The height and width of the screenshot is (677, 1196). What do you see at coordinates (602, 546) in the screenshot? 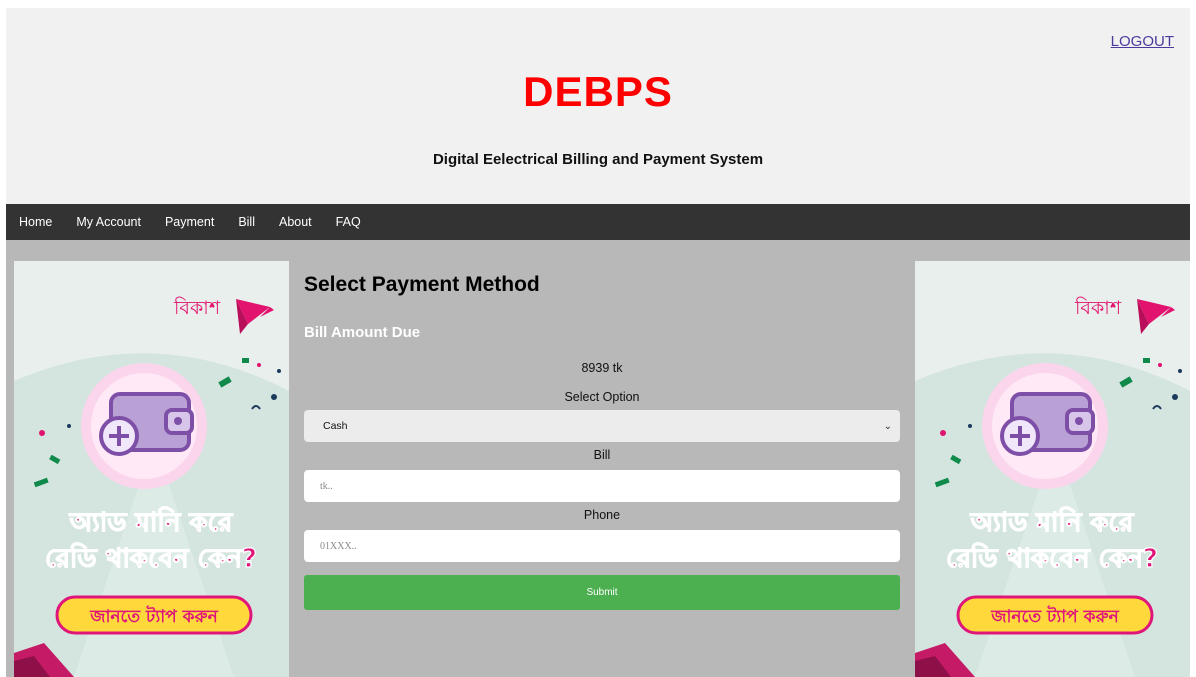
I see `phone-input: 01XXX..` at bounding box center [602, 546].